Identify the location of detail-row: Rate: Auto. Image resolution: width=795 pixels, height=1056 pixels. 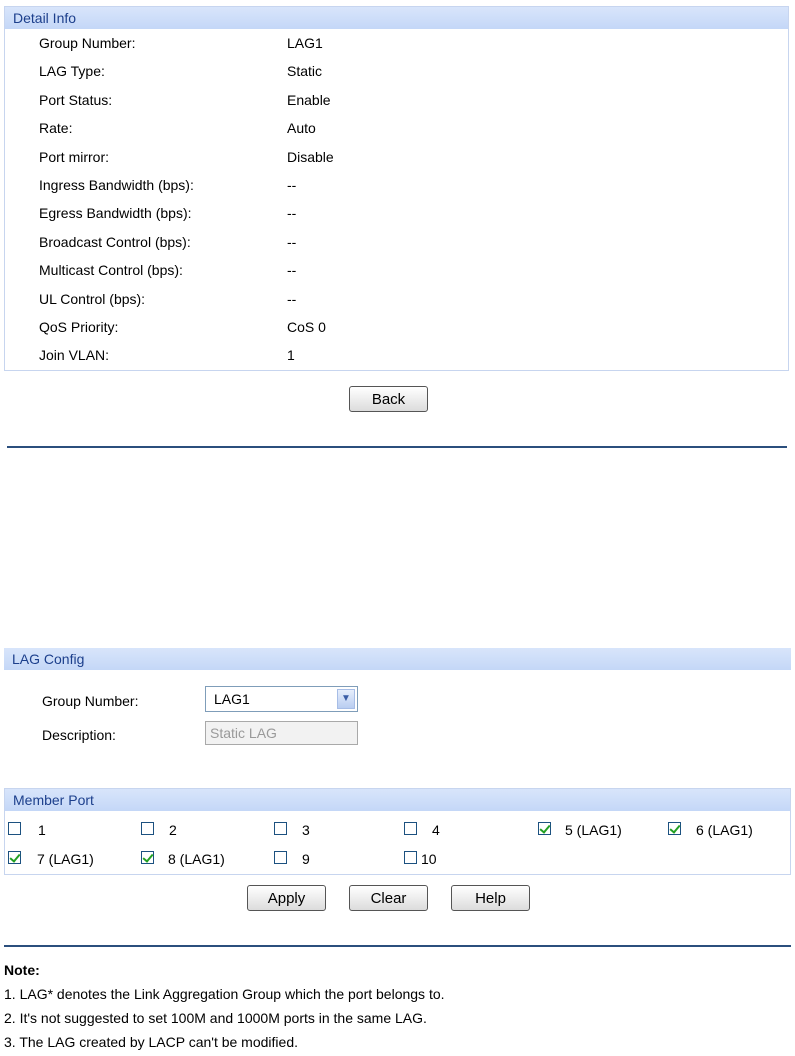
(396, 128).